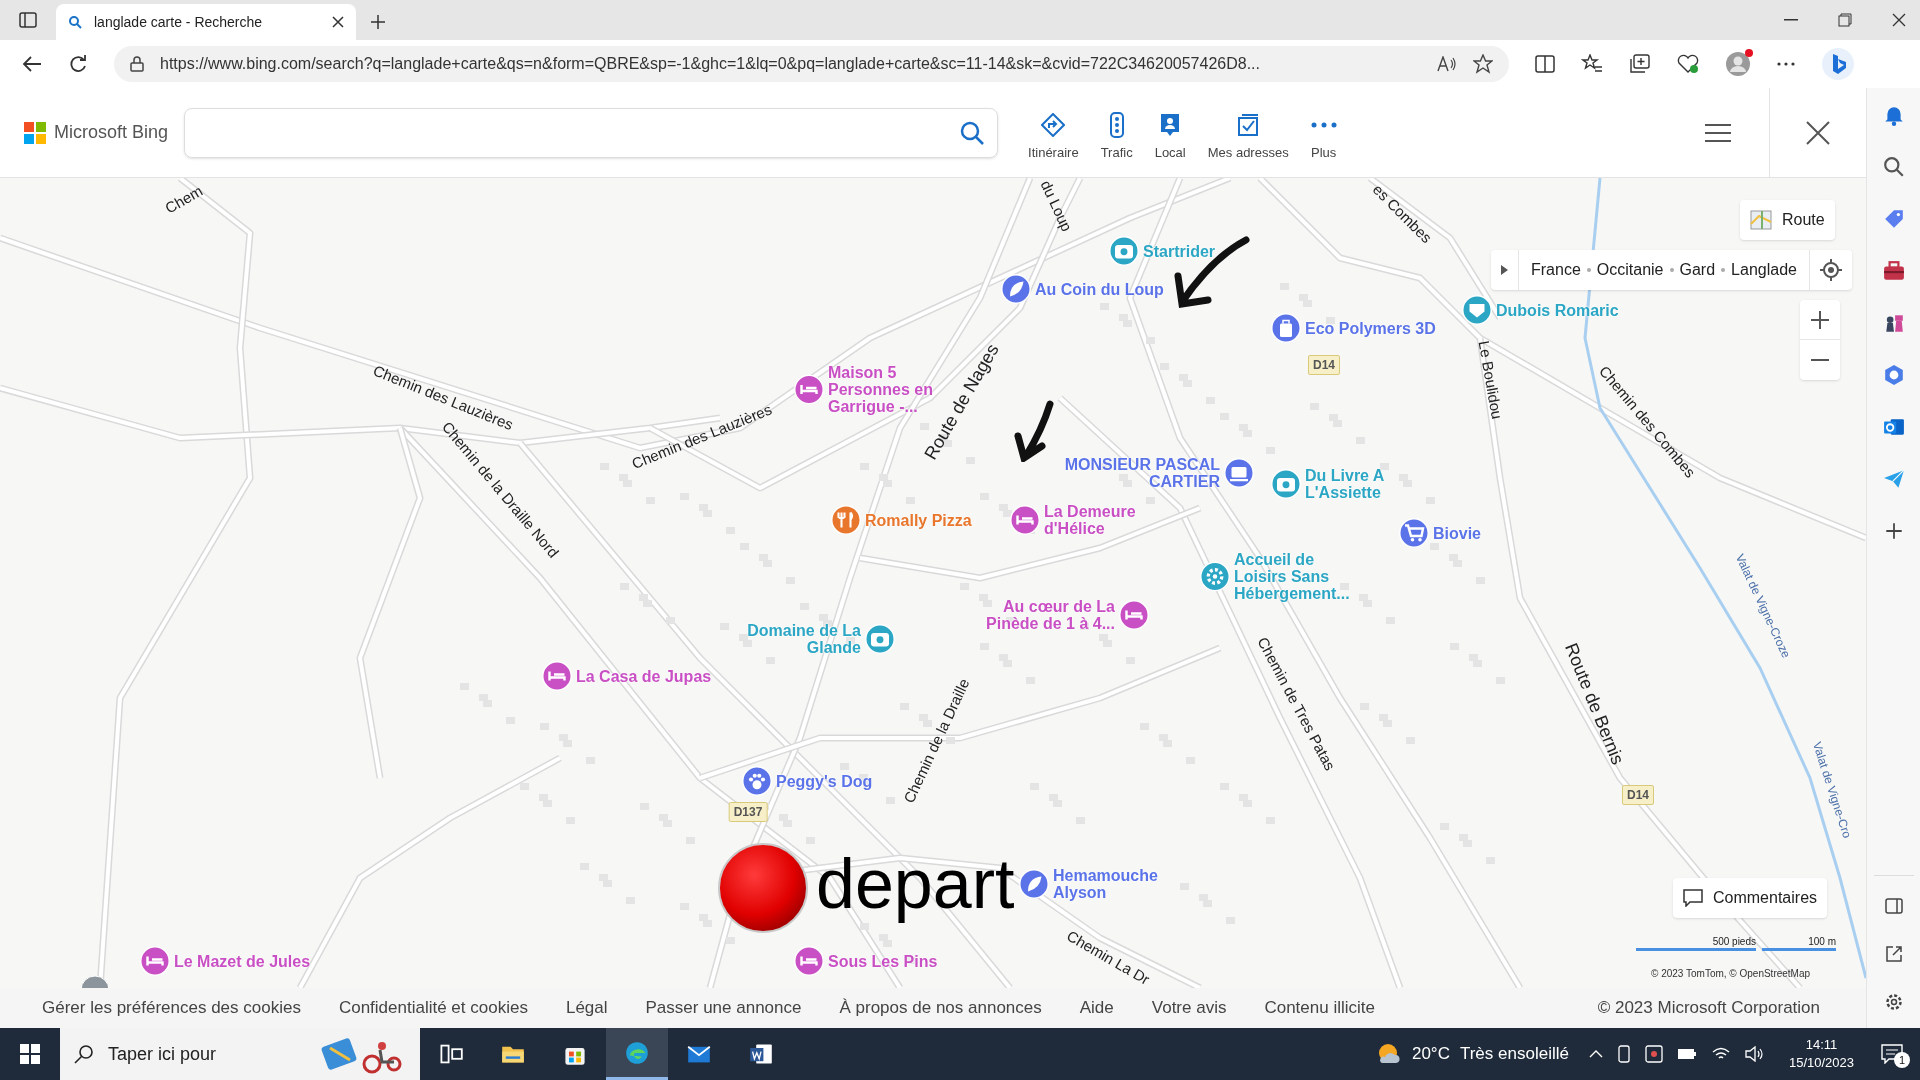 The height and width of the screenshot is (1080, 1920). What do you see at coordinates (1140, 473) in the screenshot?
I see `place-label: MONSIEUR PASCAL CARTIER` at bounding box center [1140, 473].